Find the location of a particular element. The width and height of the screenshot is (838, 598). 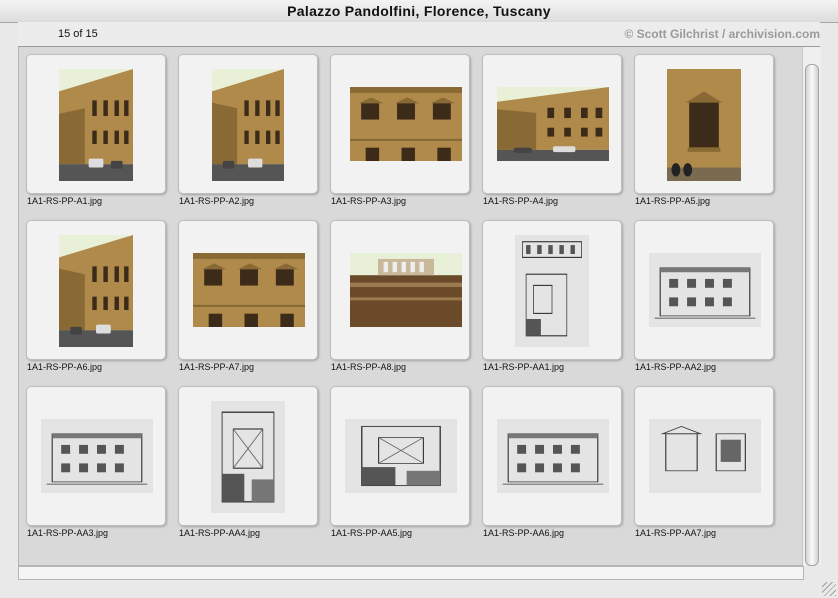

image-counter: 15 of 15 is located at coordinates (78, 34).